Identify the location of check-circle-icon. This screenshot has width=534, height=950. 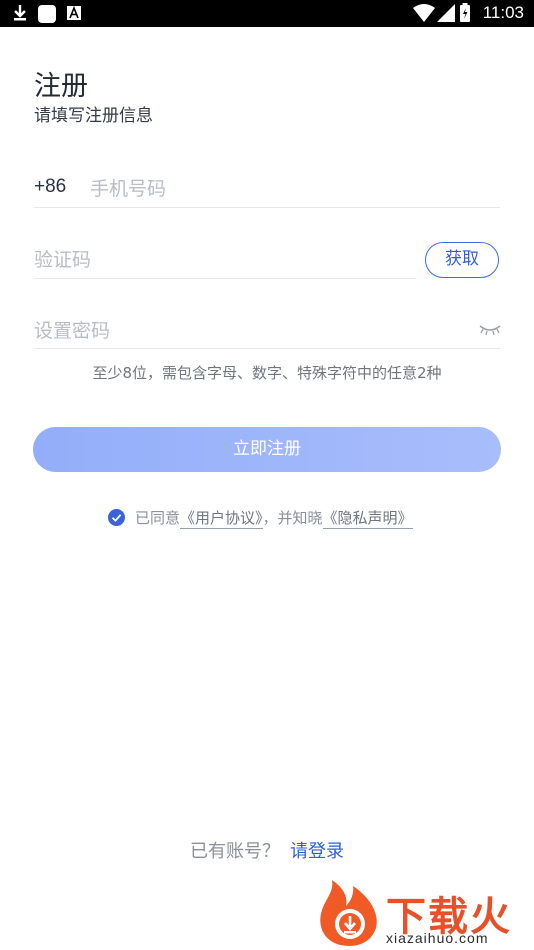
(116, 517).